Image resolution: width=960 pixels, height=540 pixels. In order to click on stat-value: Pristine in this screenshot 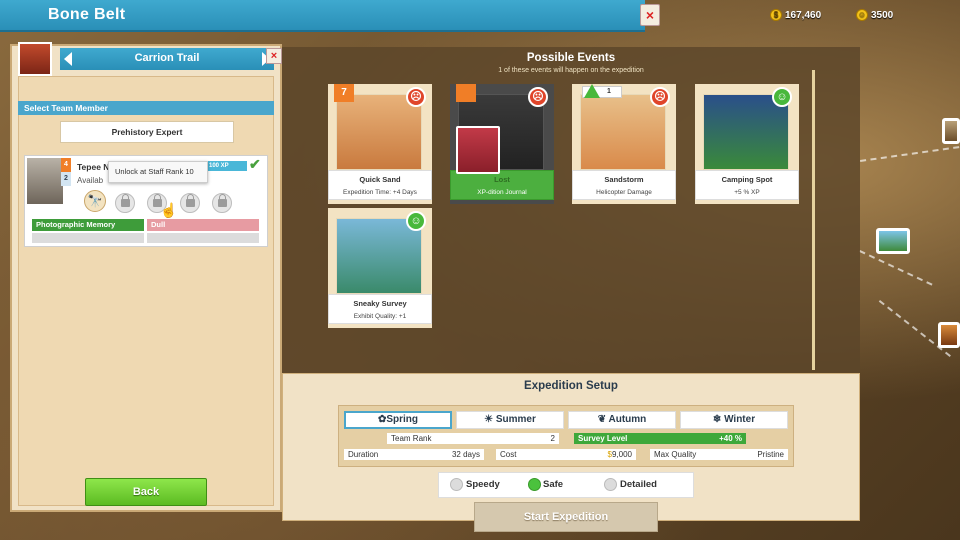, I will do `click(770, 454)`.